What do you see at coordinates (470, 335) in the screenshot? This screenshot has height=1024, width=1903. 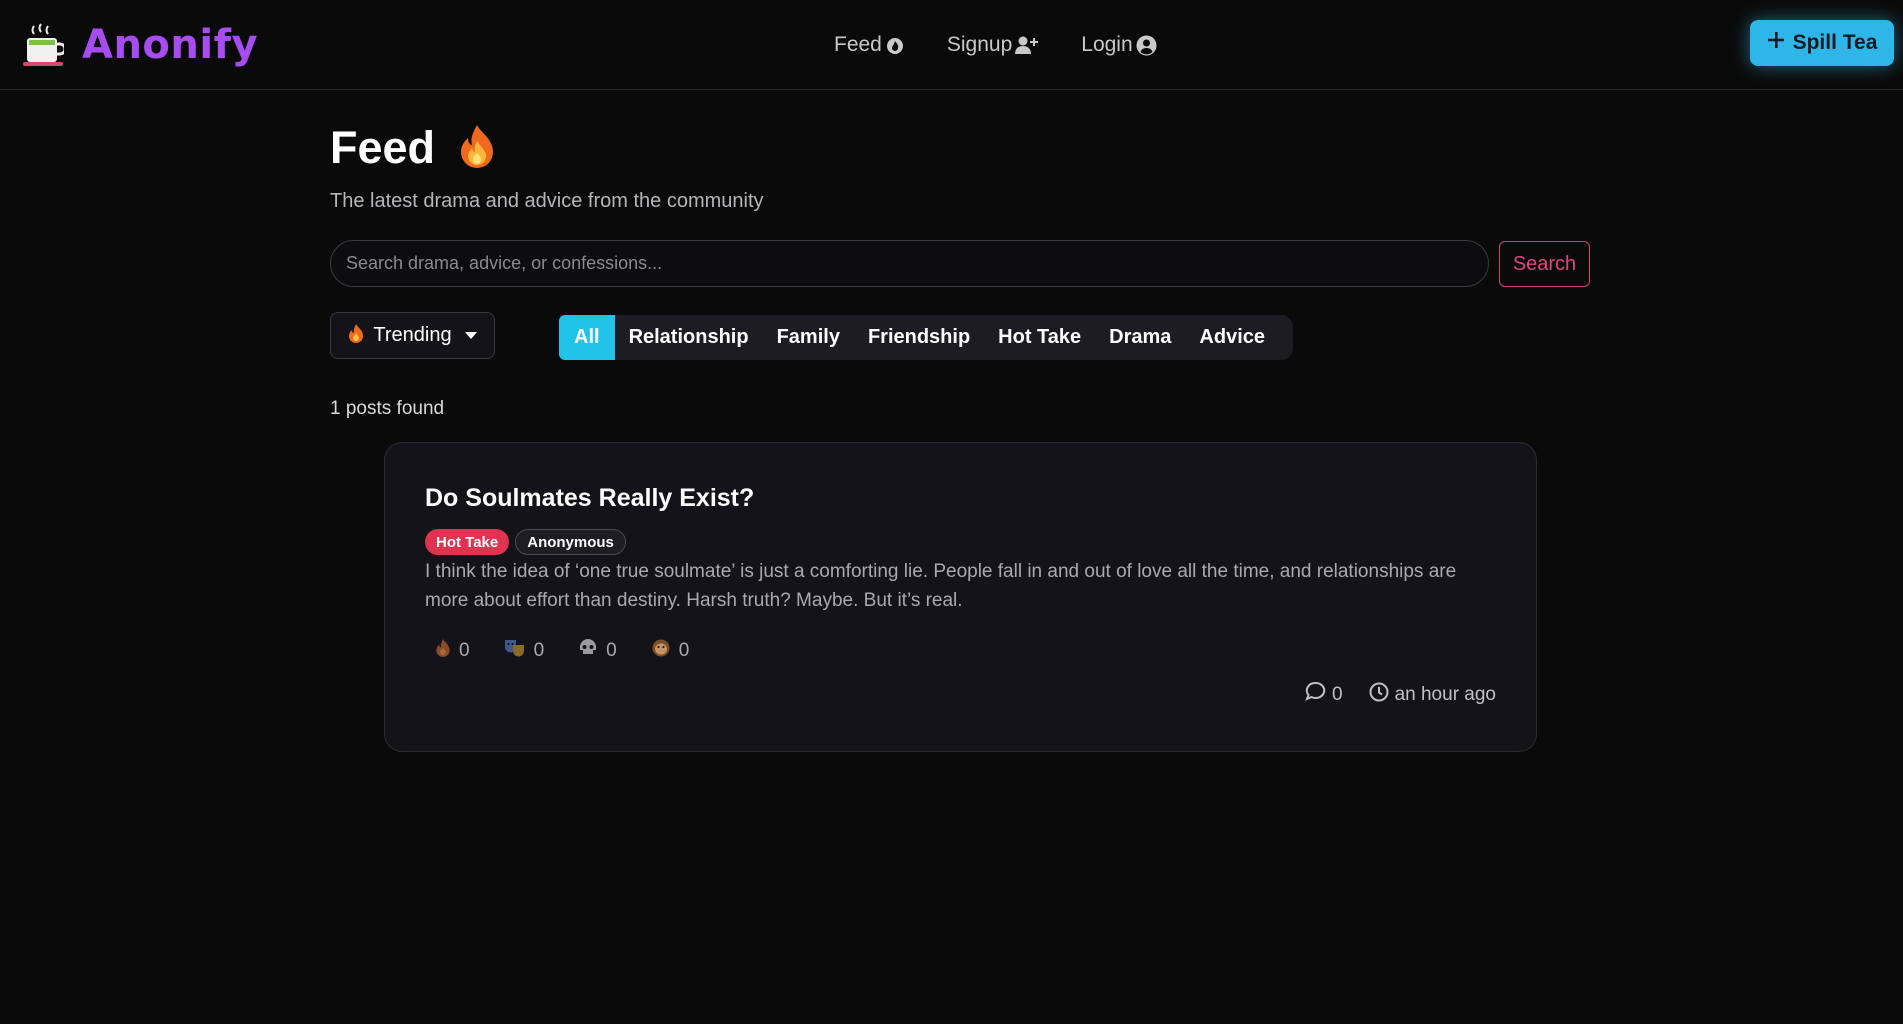 I see `caret-down-icon` at bounding box center [470, 335].